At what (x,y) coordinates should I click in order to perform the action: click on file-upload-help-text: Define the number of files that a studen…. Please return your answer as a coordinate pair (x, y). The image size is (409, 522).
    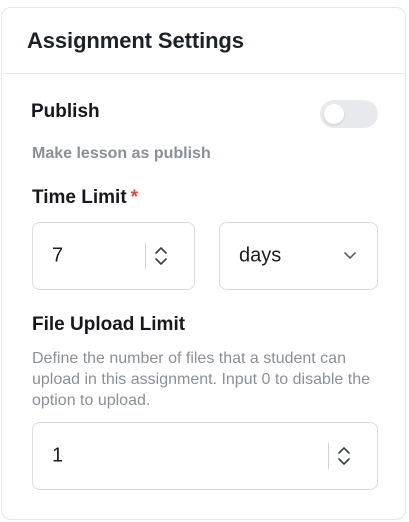
    Looking at the image, I should click on (201, 379).